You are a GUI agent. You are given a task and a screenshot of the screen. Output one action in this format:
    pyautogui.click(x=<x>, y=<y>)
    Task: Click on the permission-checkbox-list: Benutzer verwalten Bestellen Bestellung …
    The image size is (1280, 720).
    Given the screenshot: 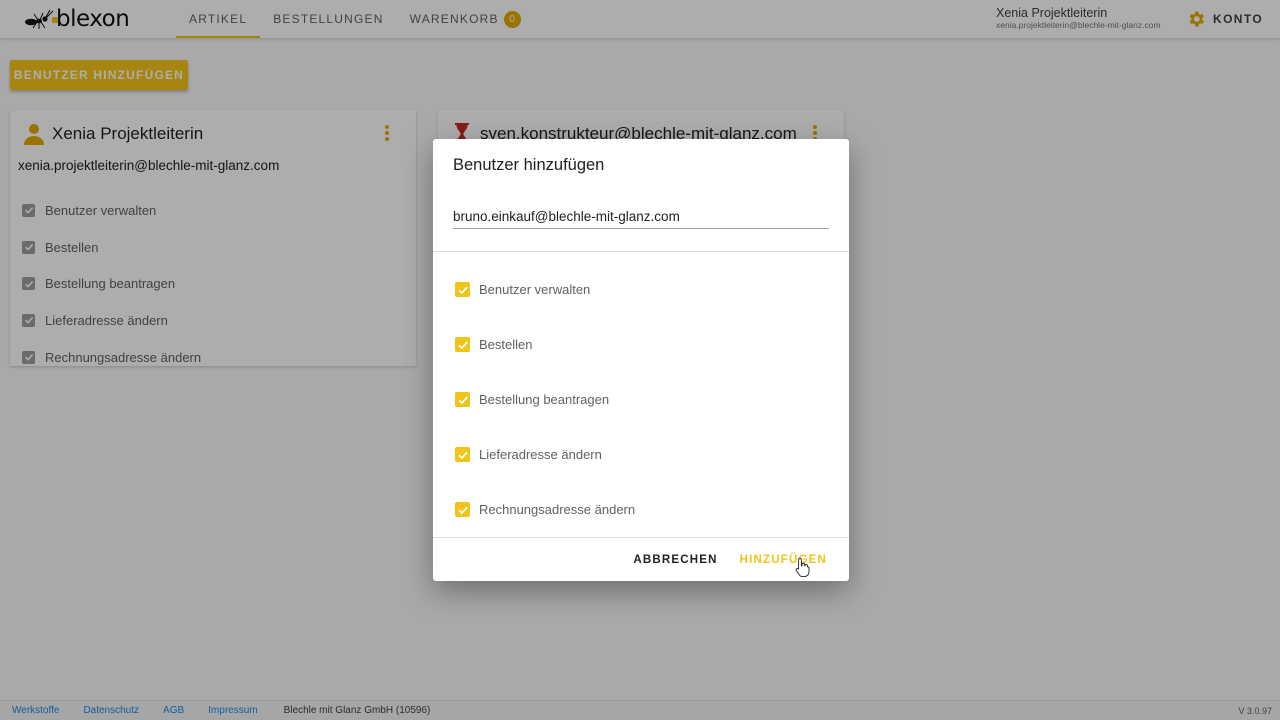 What is the action you would take?
    pyautogui.click(x=545, y=399)
    